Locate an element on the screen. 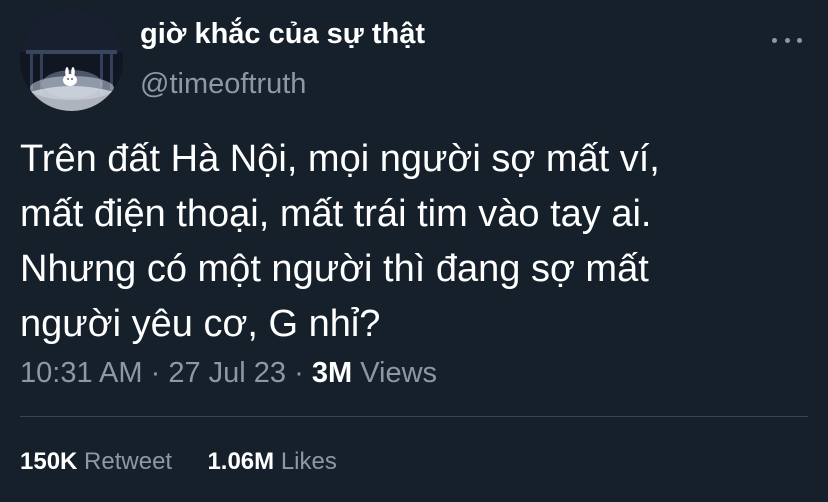 This screenshot has height=502, width=828. tweet-date: 27 Jul 23 is located at coordinates (227, 373).